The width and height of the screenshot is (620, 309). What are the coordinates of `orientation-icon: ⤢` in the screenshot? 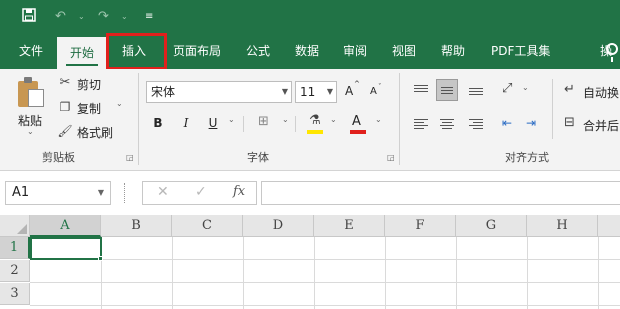 It's located at (507, 88).